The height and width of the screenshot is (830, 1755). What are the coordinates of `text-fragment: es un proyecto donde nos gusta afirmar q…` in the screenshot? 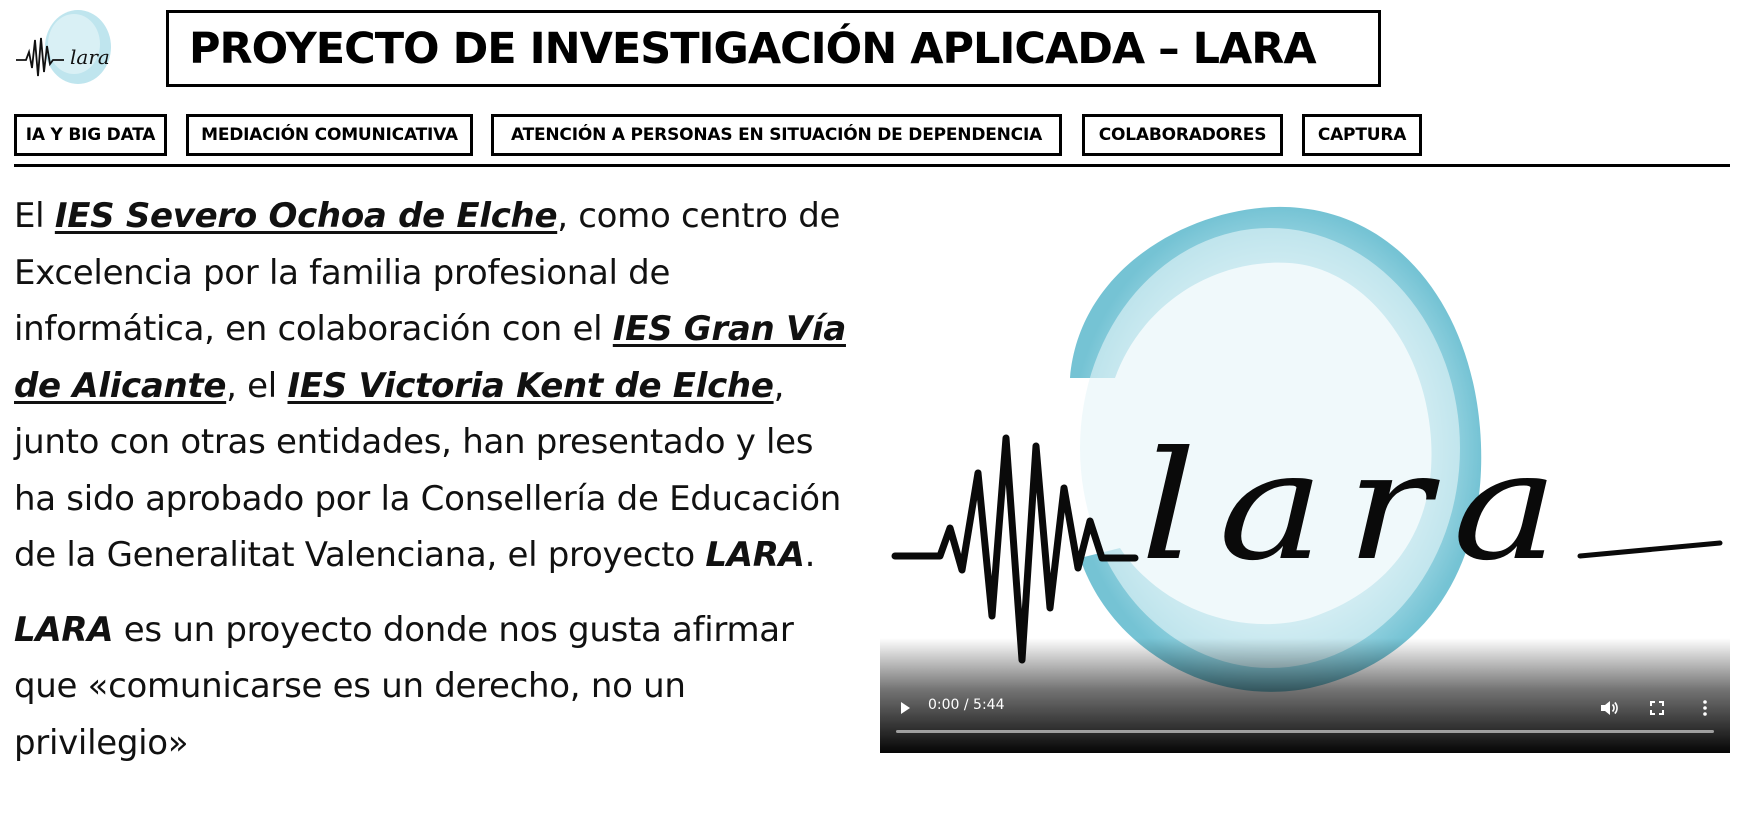 It's located at (404, 686).